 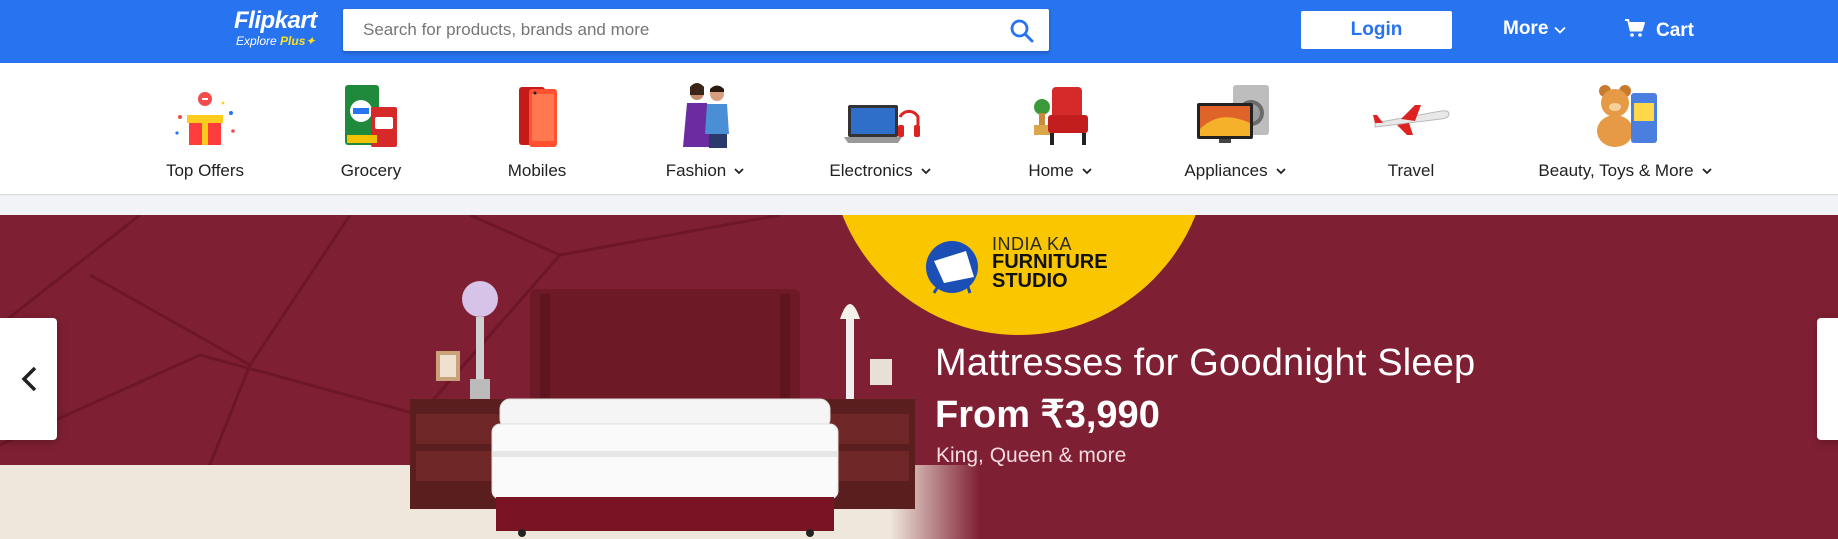 I want to click on search-input, so click(x=668, y=30).